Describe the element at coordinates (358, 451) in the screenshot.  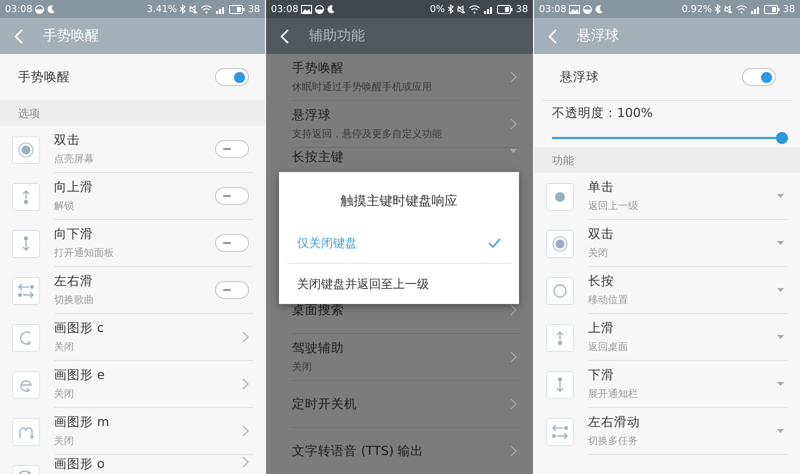
I see `setting-title: 文字转语音 (TTS) 输出` at that location.